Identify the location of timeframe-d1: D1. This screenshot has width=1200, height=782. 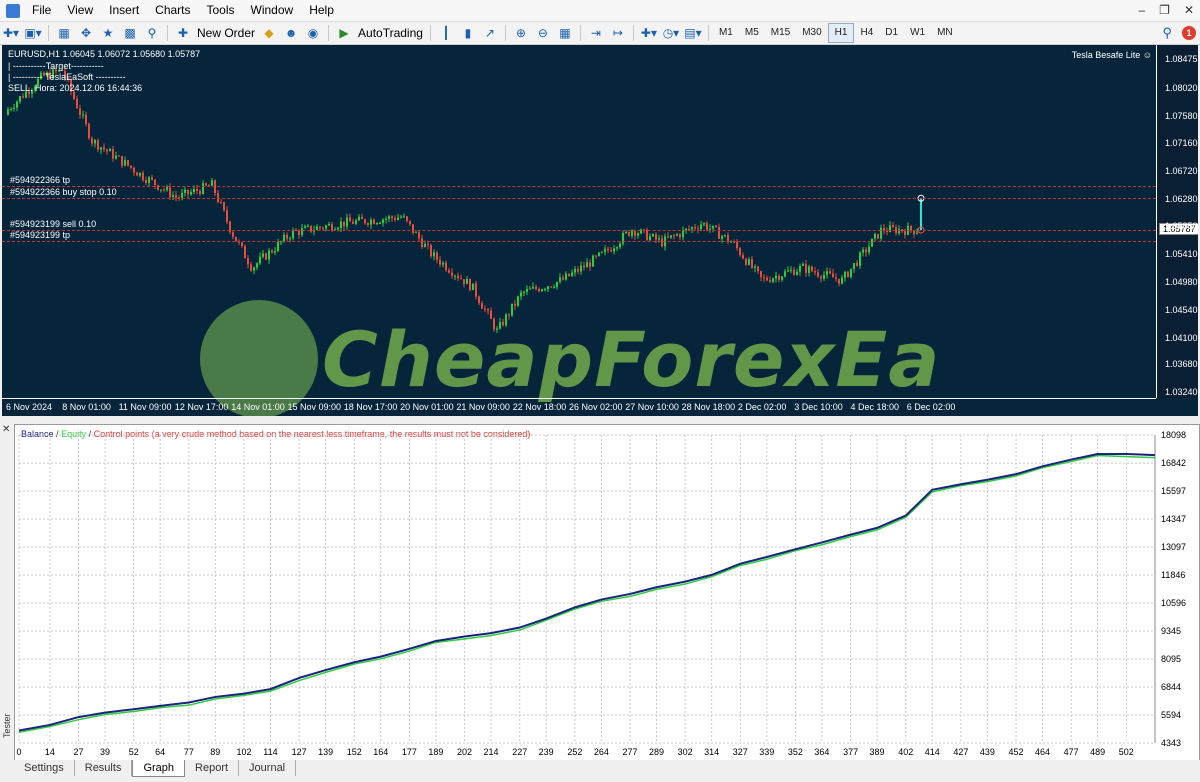
(891, 33).